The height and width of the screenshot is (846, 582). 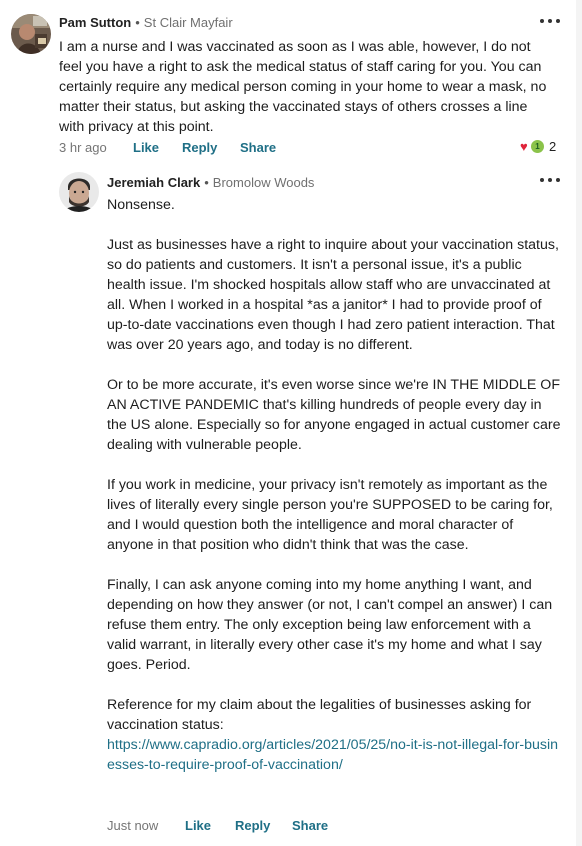 I want to click on reaction-summary: ♥ 1 2, so click(x=538, y=146).